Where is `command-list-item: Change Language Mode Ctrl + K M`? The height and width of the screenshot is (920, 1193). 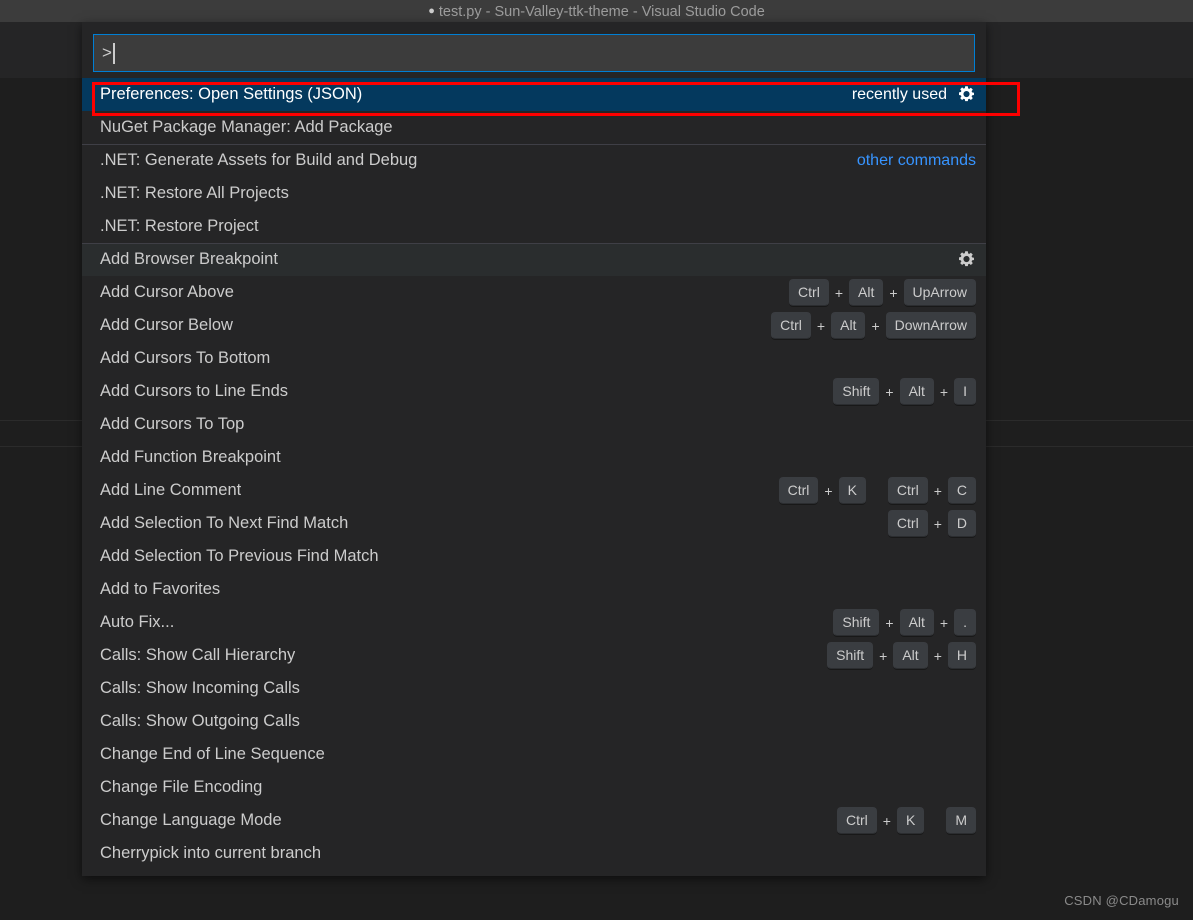
command-list-item: Change Language Mode Ctrl + K M is located at coordinates (534, 820).